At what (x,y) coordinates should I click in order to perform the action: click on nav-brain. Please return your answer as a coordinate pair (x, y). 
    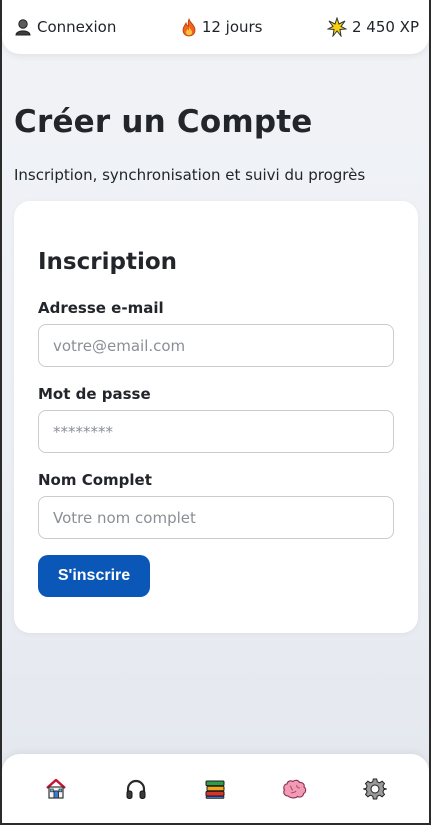
    Looking at the image, I should click on (295, 789).